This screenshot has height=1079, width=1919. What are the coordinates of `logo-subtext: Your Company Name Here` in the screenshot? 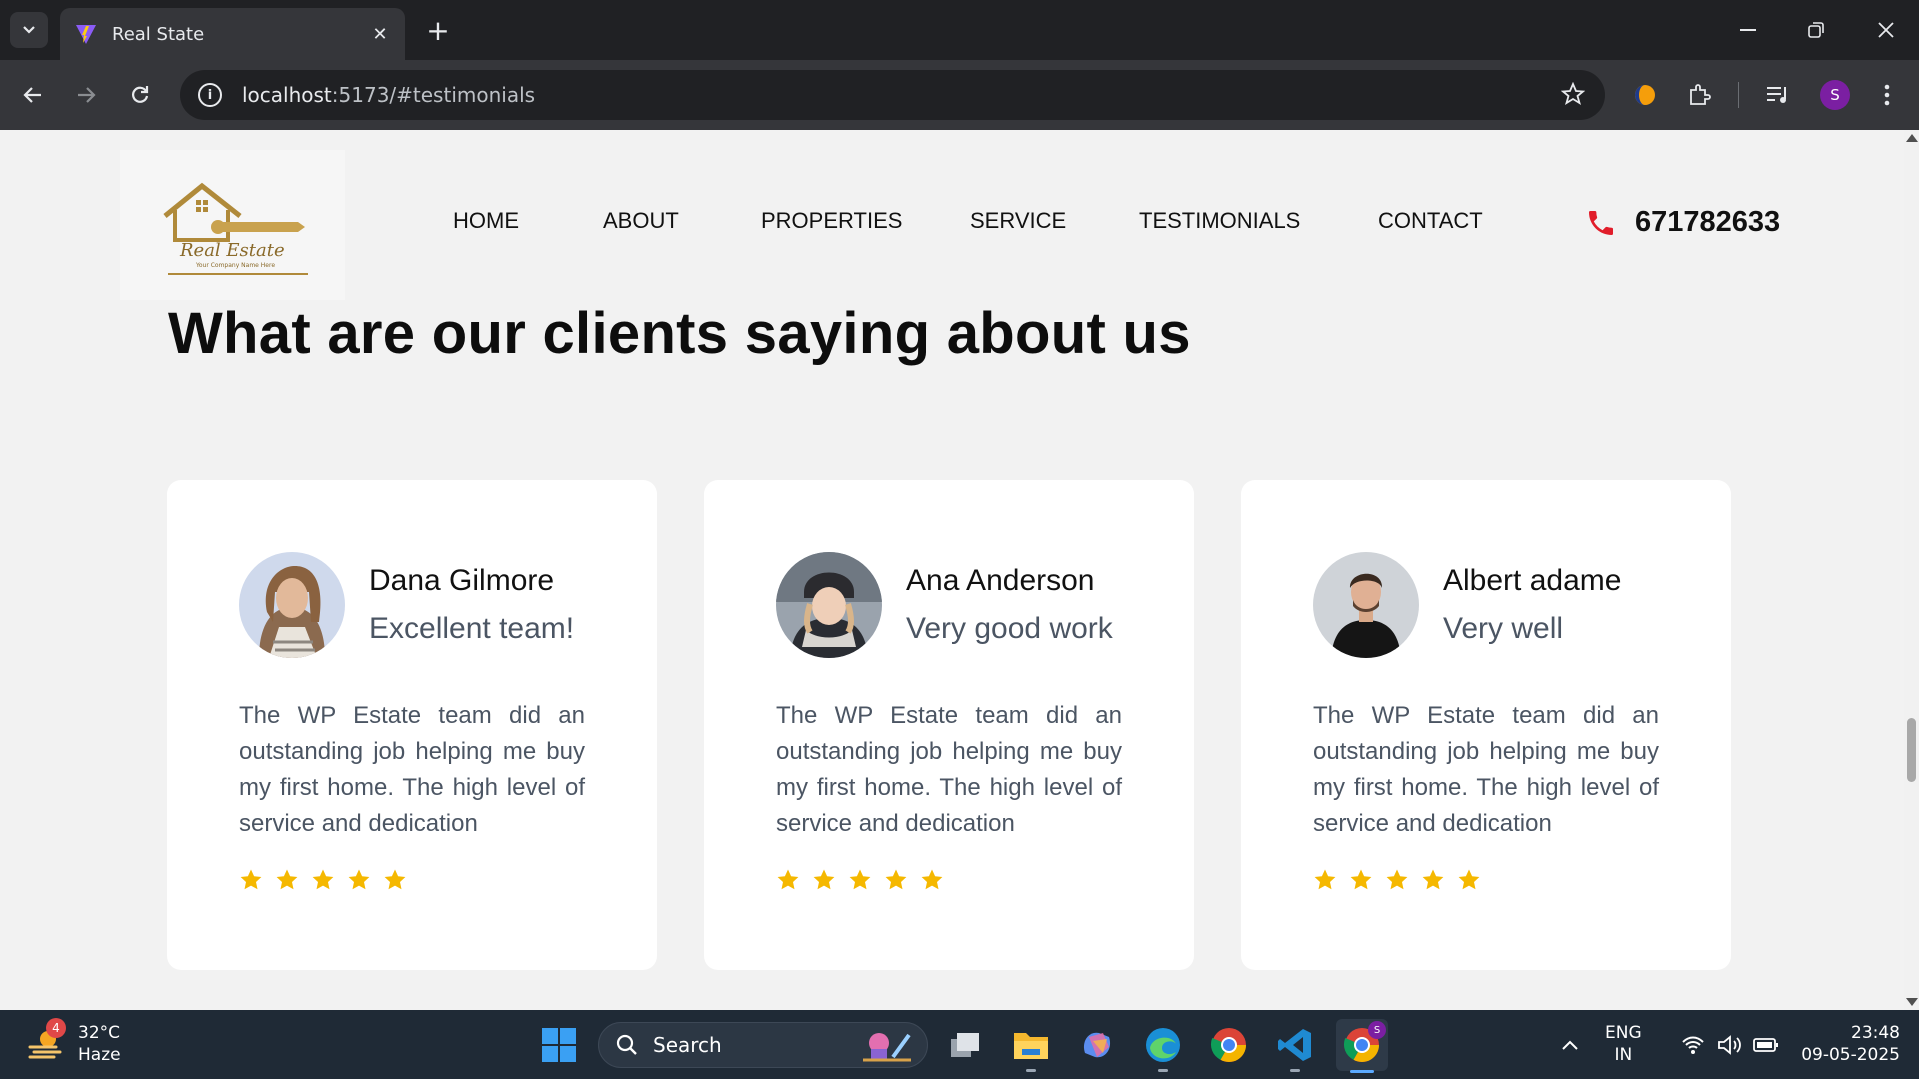 It's located at (236, 265).